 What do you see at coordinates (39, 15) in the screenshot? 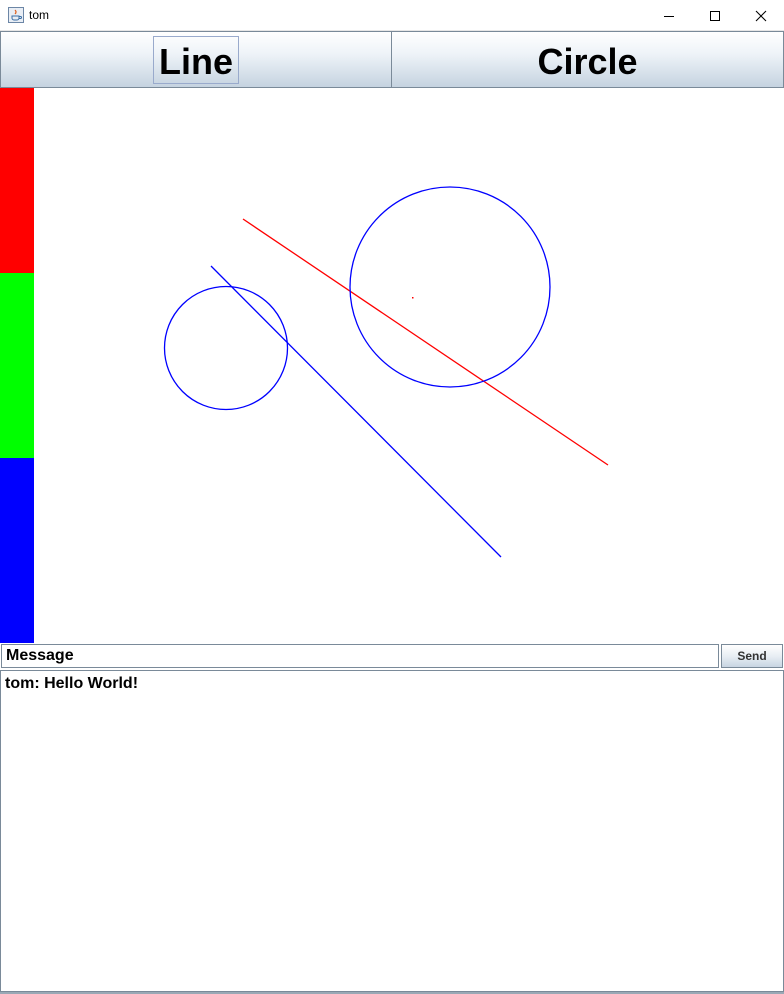
I see `window-title: tom` at bounding box center [39, 15].